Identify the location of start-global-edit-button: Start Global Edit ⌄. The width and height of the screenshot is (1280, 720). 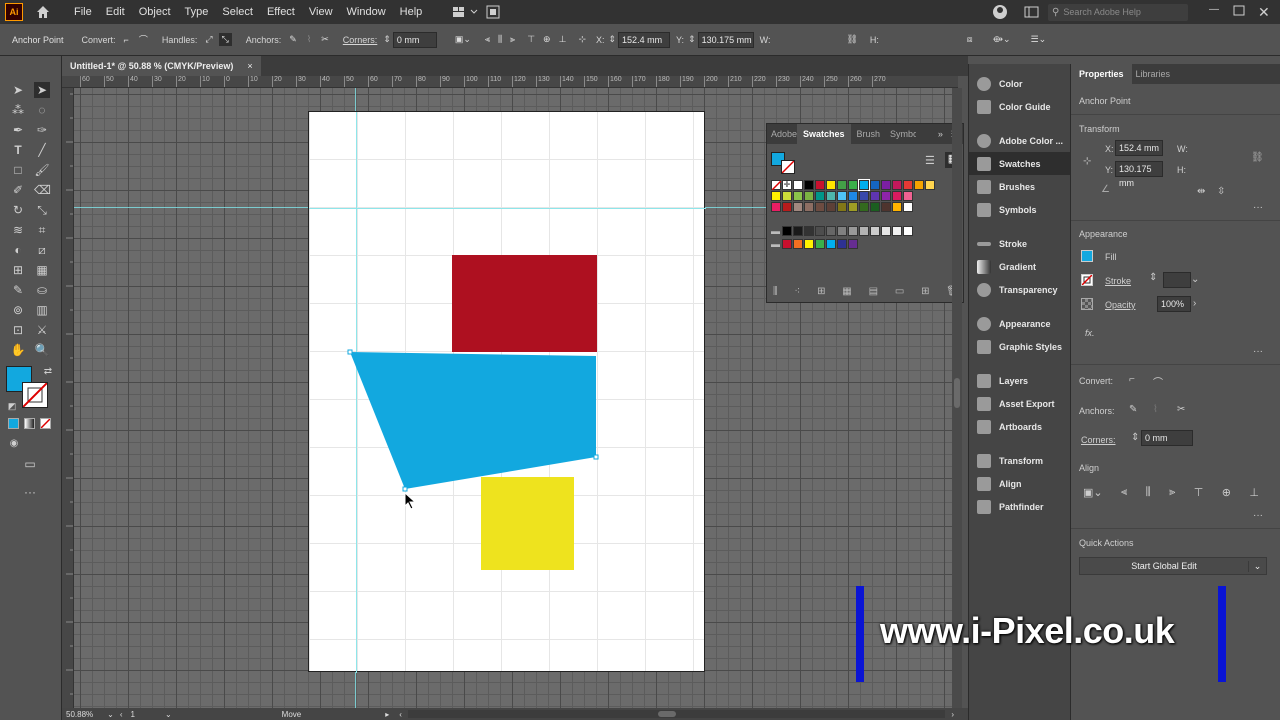
(1173, 566).